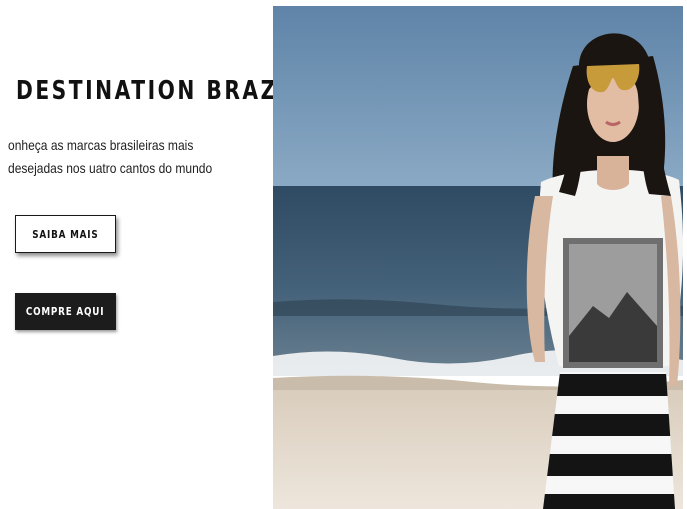 This screenshot has height=509, width=687. Describe the element at coordinates (144, 91) in the screenshot. I see `page-title: DESTINATION BRAZIL` at that location.